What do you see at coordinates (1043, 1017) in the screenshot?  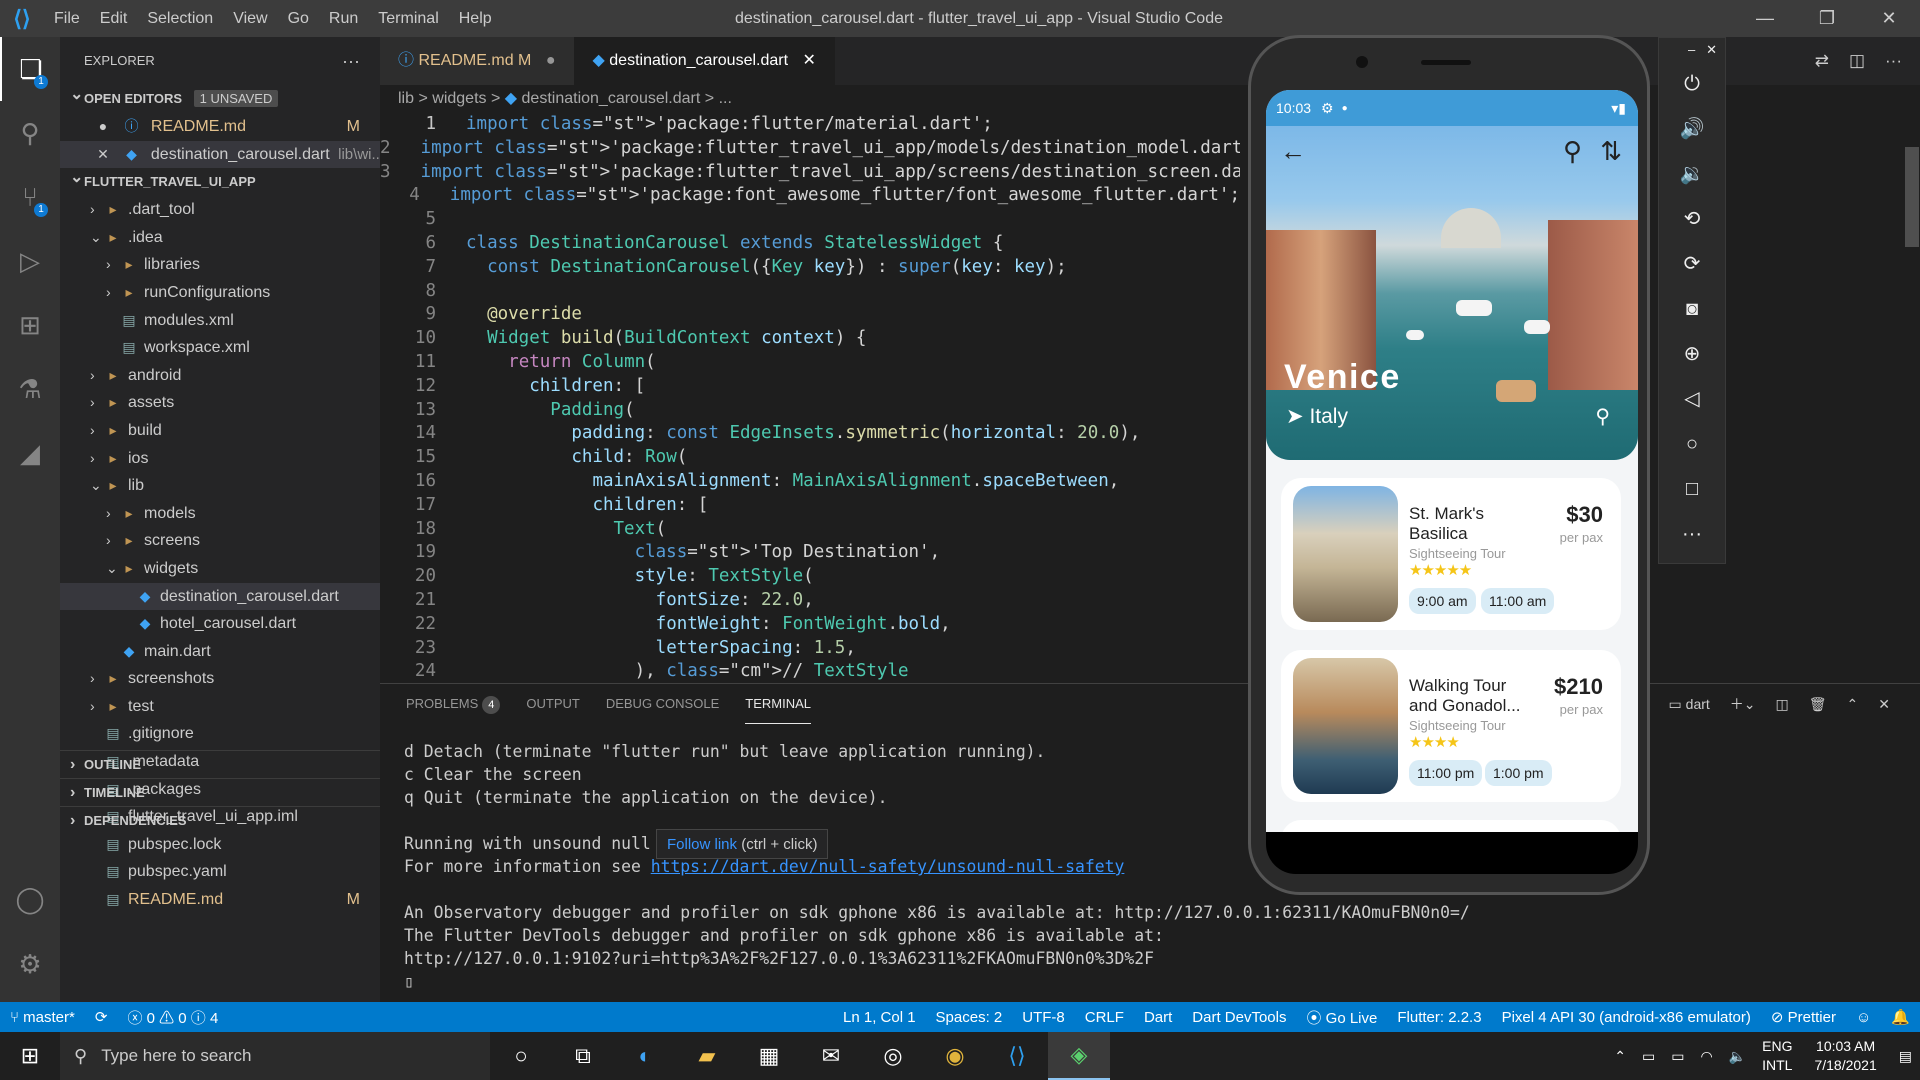 I see `encoding: UTF-8` at bounding box center [1043, 1017].